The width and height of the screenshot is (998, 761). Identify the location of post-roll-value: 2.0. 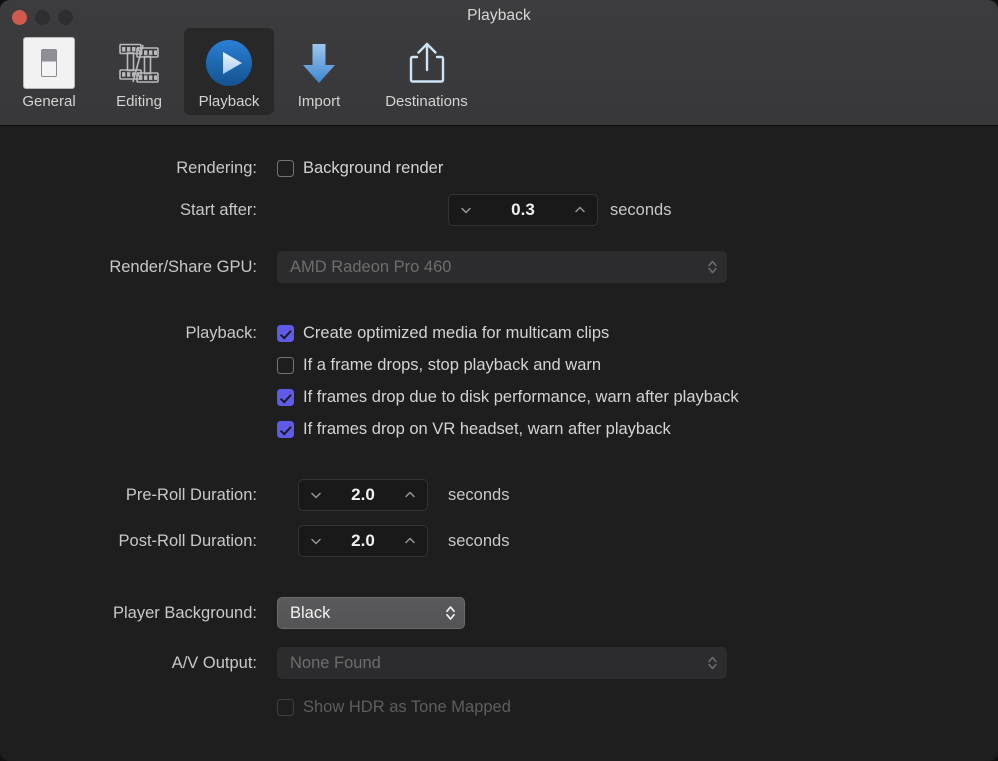
(363, 541).